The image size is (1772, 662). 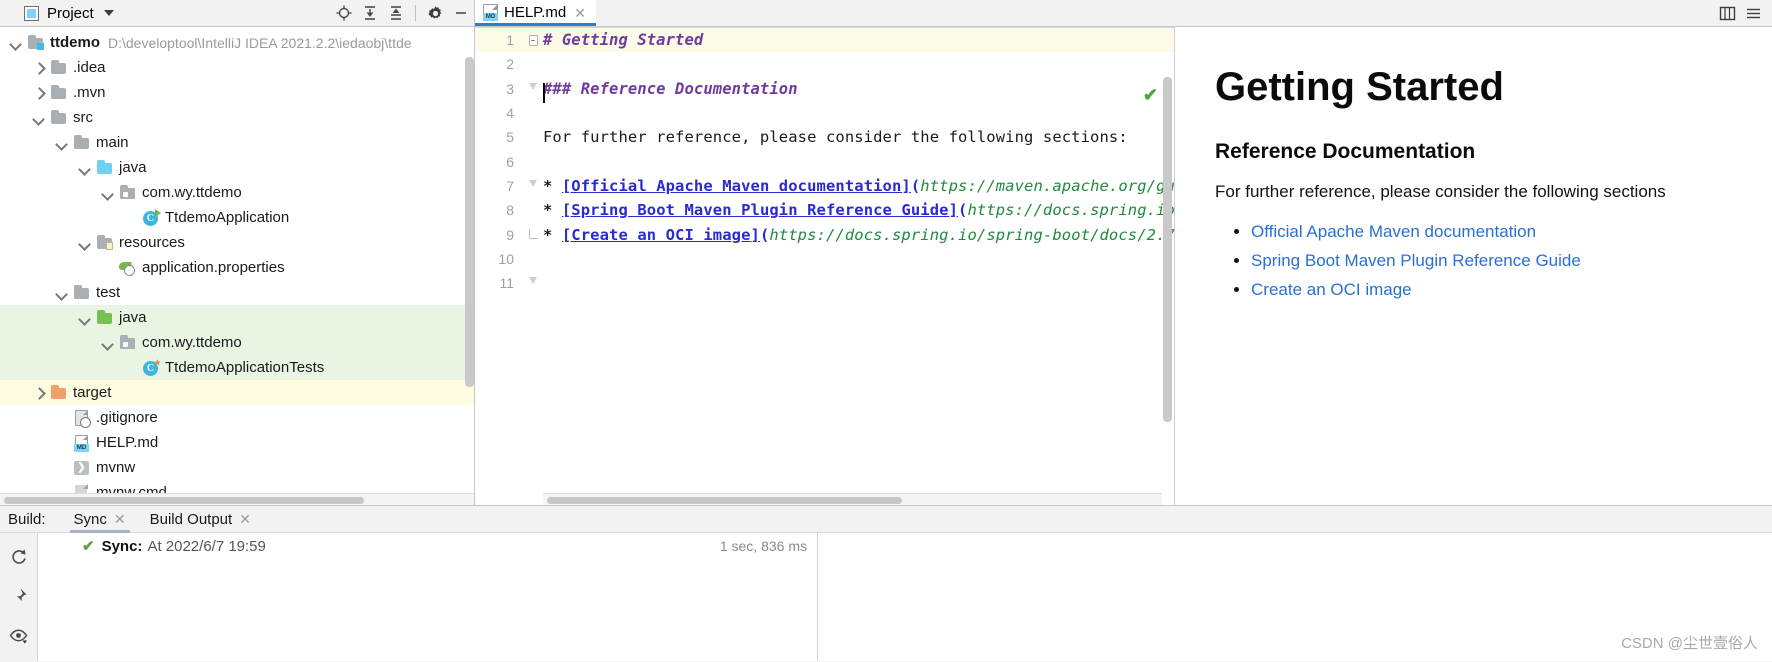 I want to click on code-line: 1 # Getting Started, so click(x=824, y=40).